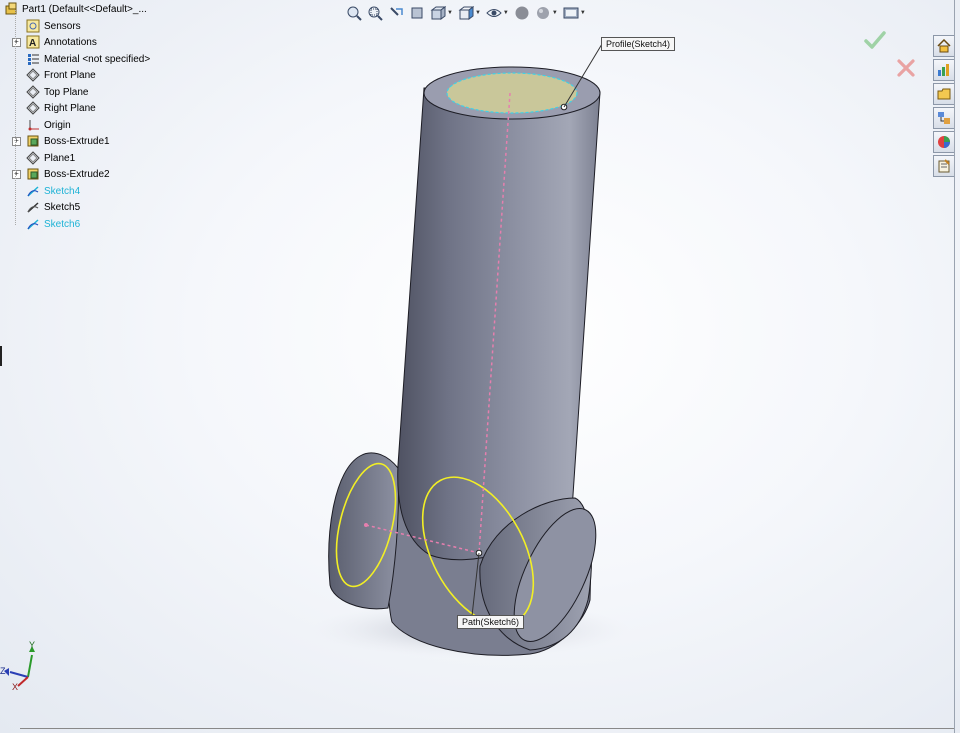  I want to click on task-tab-custom-properties, so click(944, 166).